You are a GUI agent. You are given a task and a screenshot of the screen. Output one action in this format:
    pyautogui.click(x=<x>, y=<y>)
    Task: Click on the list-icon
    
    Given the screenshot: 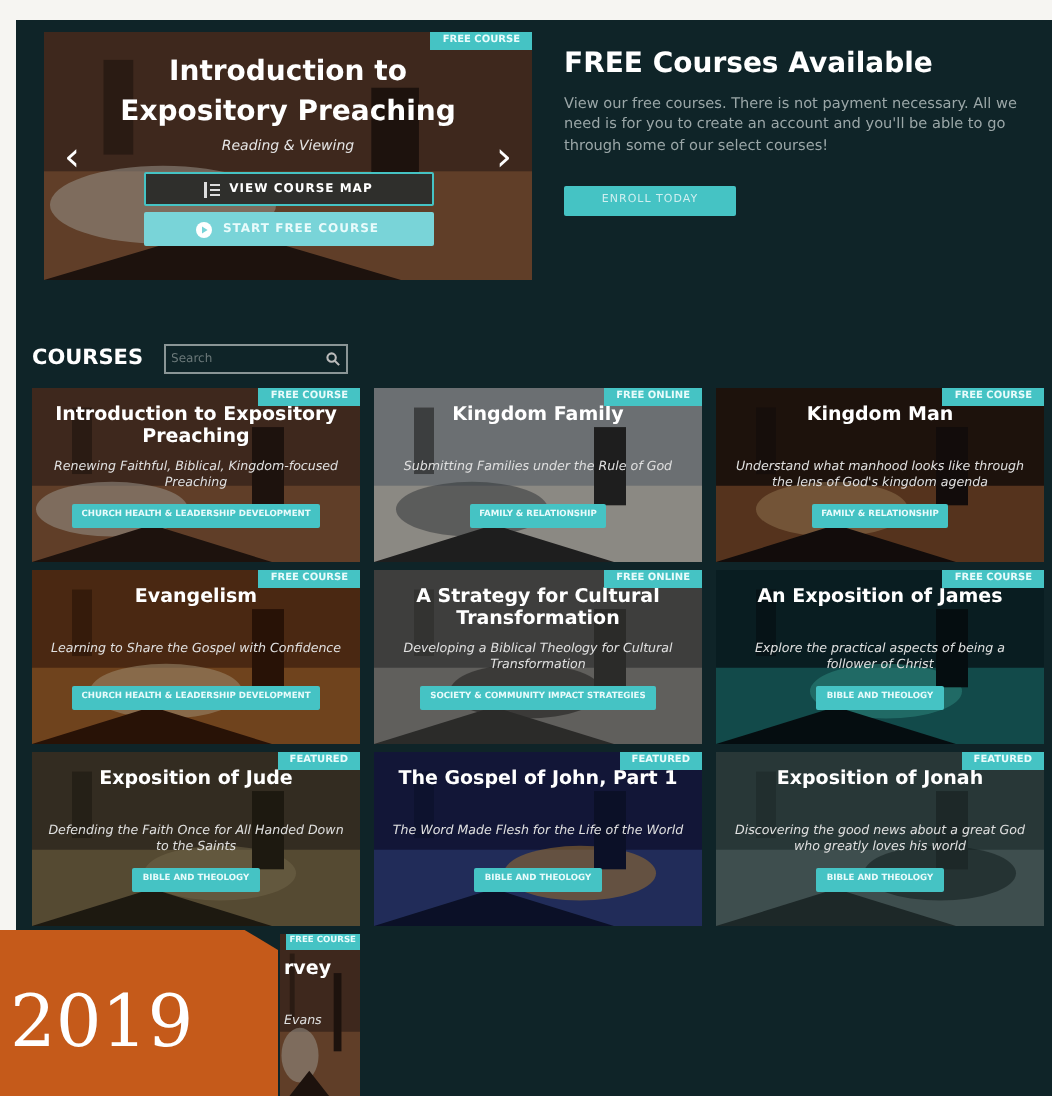 What is the action you would take?
    pyautogui.click(x=211, y=189)
    